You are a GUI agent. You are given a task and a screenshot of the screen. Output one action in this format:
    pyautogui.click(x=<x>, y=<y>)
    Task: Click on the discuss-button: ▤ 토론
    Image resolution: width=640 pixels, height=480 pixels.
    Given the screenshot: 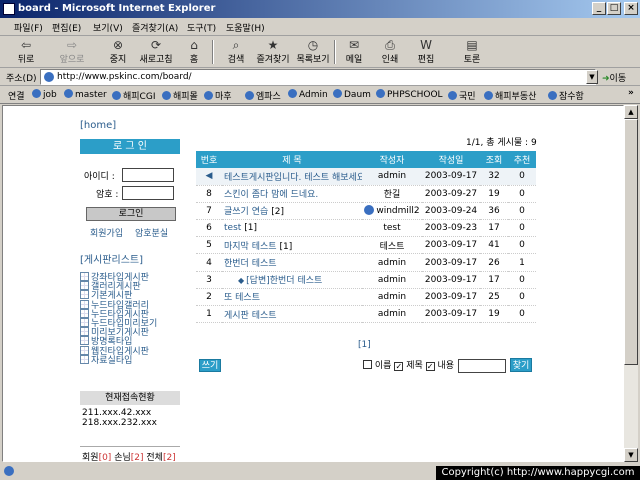 What is the action you would take?
    pyautogui.click(x=472, y=52)
    